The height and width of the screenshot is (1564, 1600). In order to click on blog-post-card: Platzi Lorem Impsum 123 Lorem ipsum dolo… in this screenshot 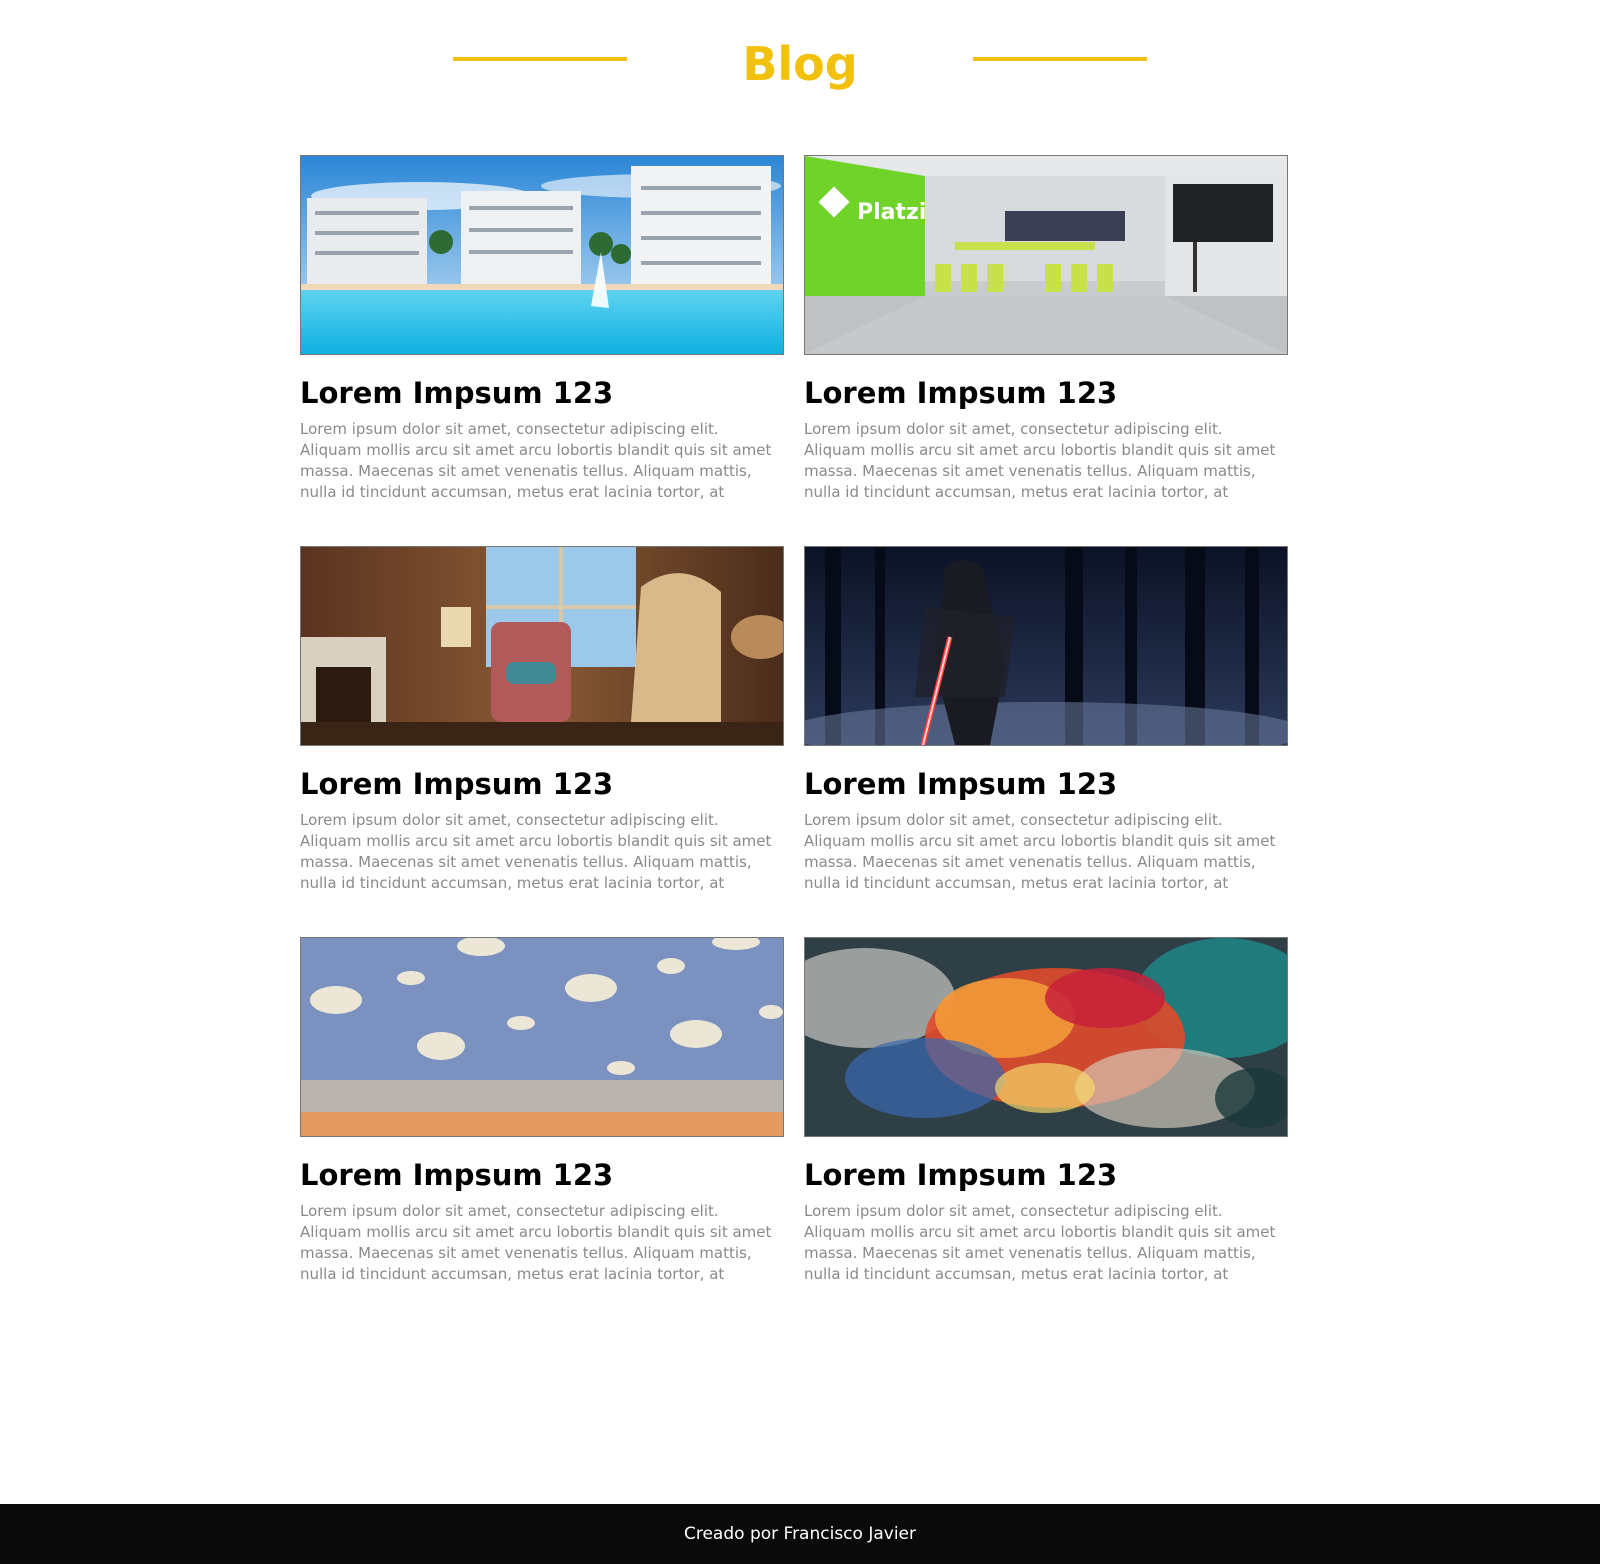, I will do `click(1046, 328)`.